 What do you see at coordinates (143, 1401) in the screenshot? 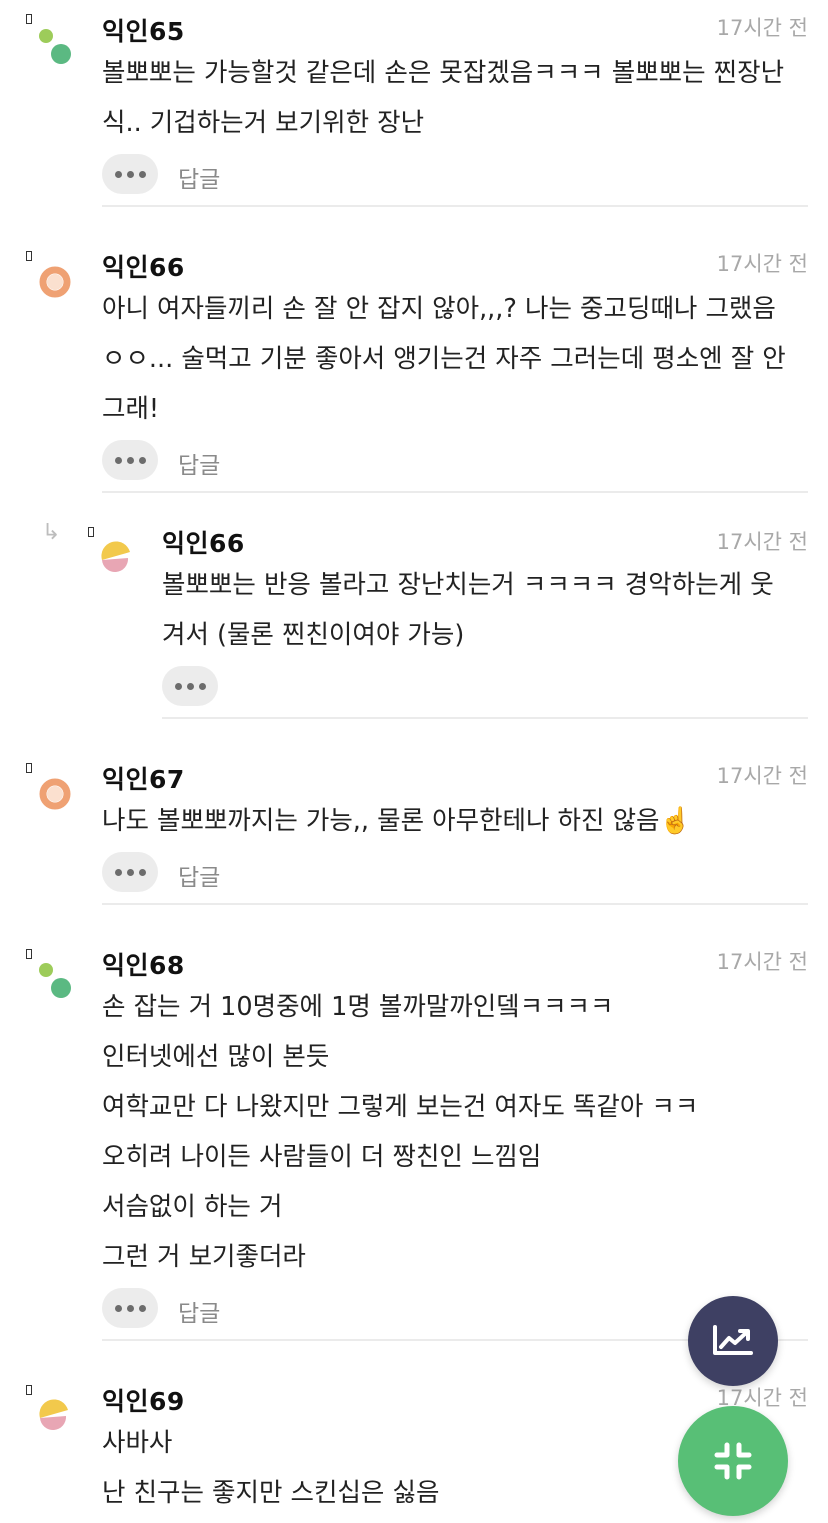
I see `comment-author: 익인69` at bounding box center [143, 1401].